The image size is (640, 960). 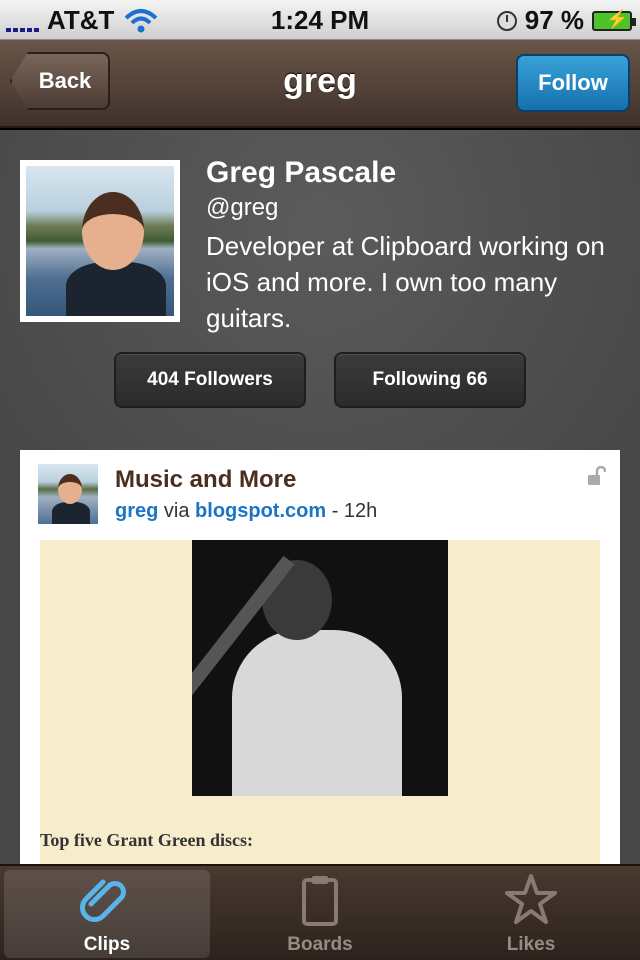 I want to click on tab-likes: Likes, so click(x=531, y=914).